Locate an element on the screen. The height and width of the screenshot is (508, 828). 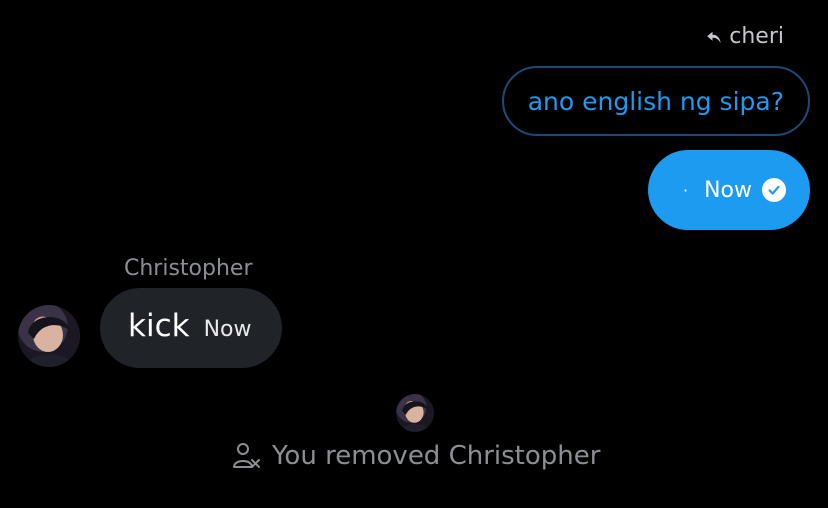
quoted-message-text: ano english ng sipa? is located at coordinates (655, 101).